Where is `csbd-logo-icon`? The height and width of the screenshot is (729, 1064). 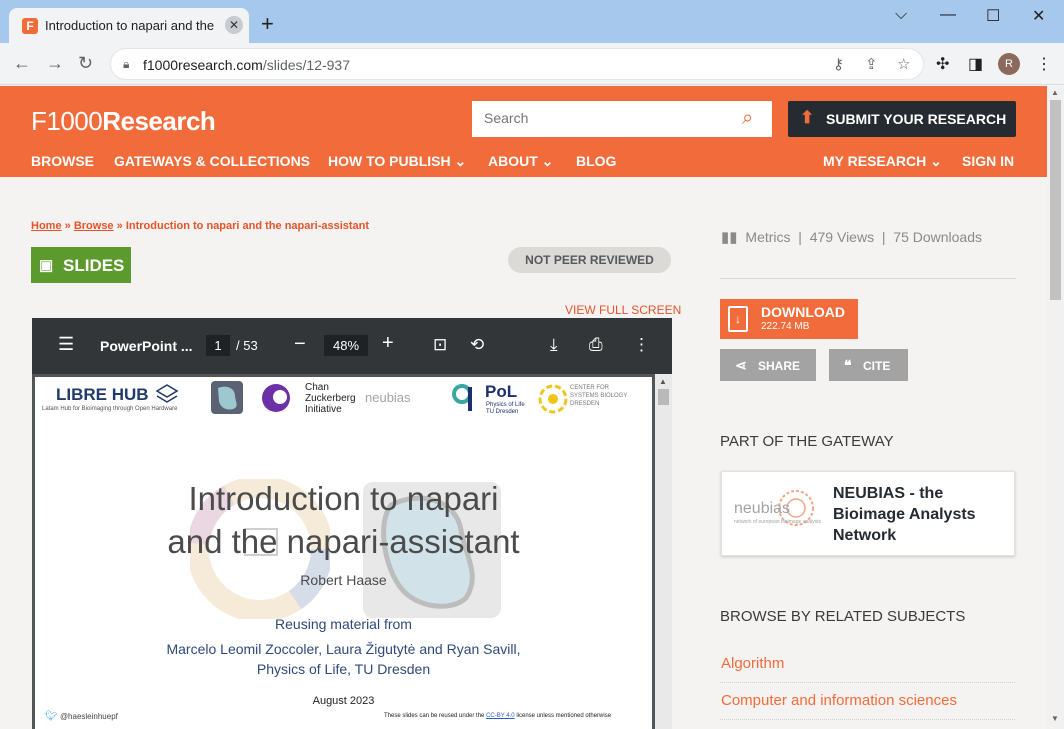 csbd-logo-icon is located at coordinates (553, 399).